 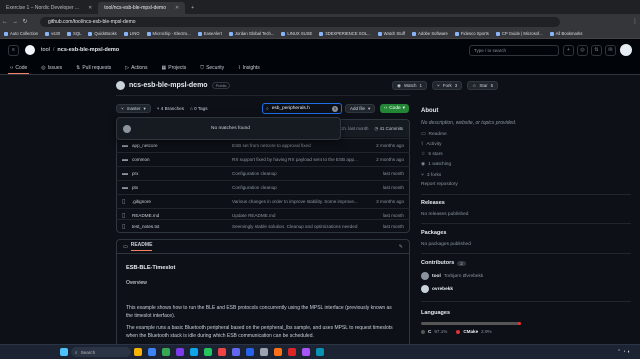 I want to click on avatar, so click(x=626, y=50).